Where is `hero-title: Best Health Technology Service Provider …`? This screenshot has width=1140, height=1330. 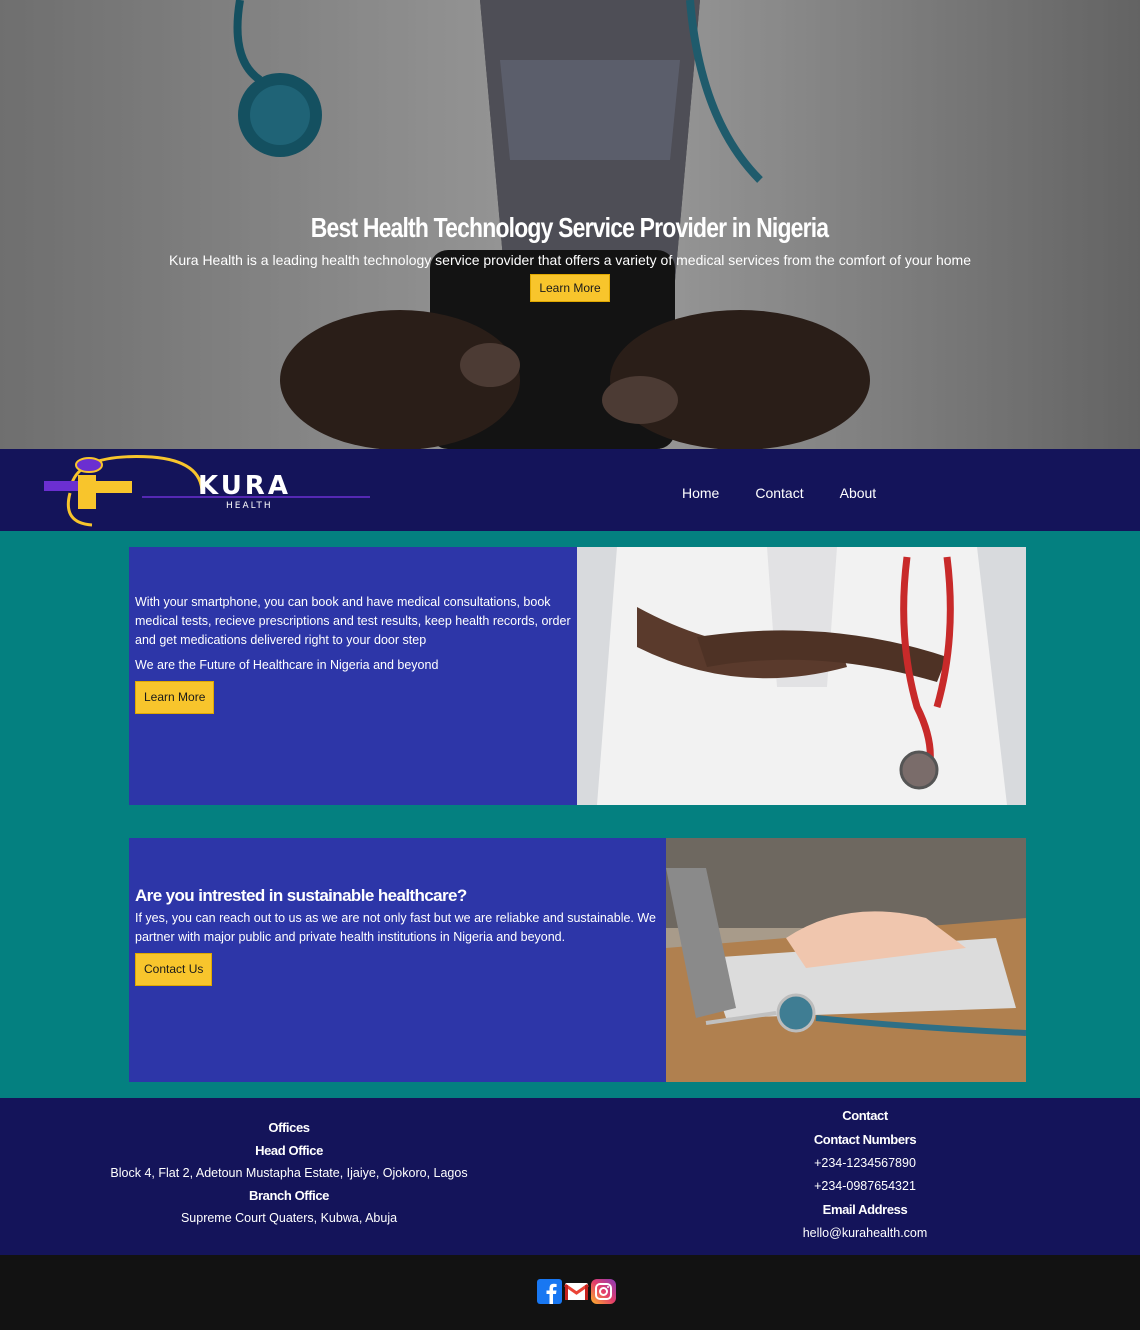
hero-title: Best Health Technology Service Provider … is located at coordinates (570, 227).